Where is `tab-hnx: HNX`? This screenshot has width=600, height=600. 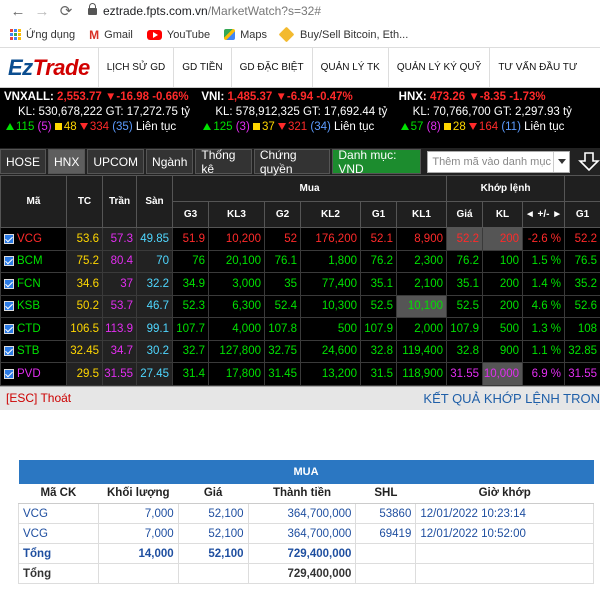 tab-hnx: HNX is located at coordinates (67, 161).